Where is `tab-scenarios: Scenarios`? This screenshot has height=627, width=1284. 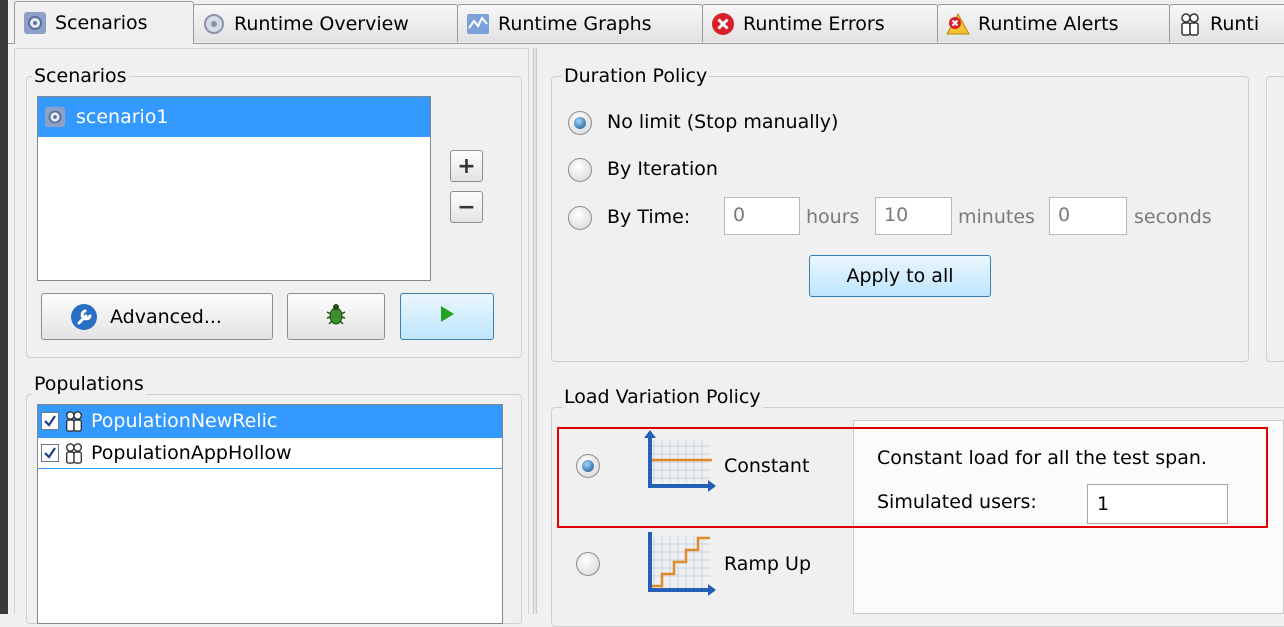
tab-scenarios: Scenarios is located at coordinates (104, 22).